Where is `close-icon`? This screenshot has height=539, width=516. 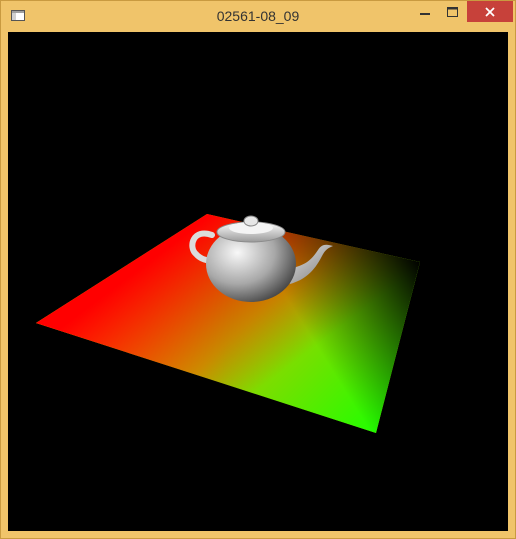
close-icon is located at coordinates (490, 11).